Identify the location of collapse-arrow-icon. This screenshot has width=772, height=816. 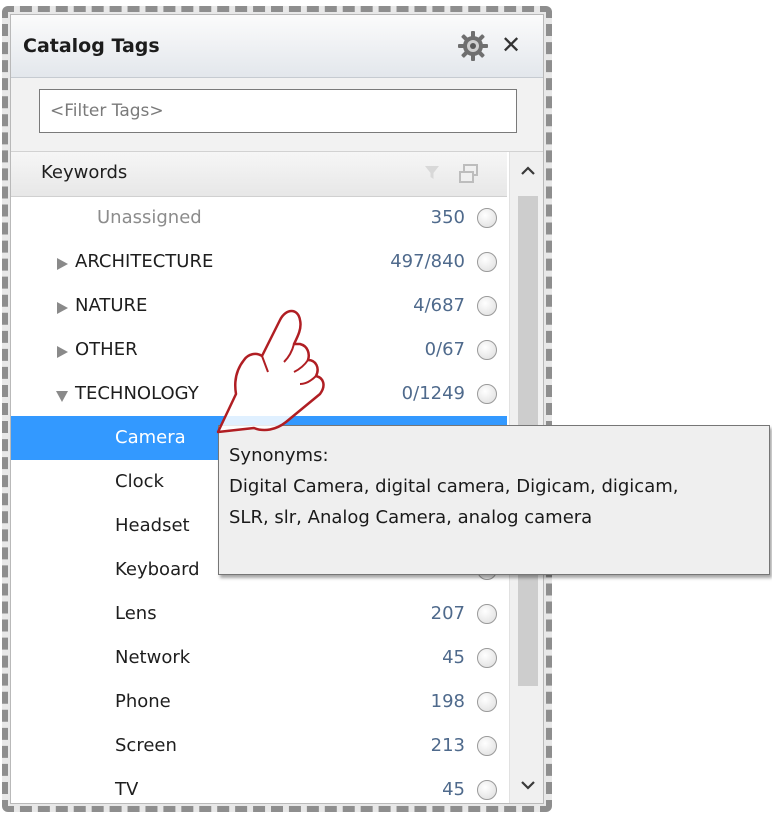
(62, 396).